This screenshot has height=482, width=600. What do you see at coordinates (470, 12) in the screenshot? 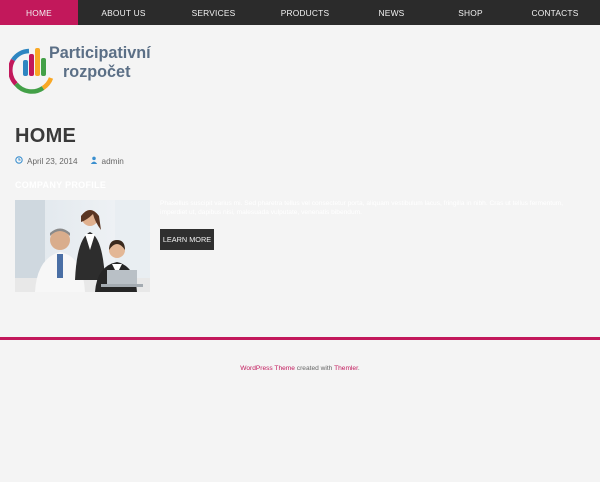
I see `nav-item-shop: SHOP` at bounding box center [470, 12].